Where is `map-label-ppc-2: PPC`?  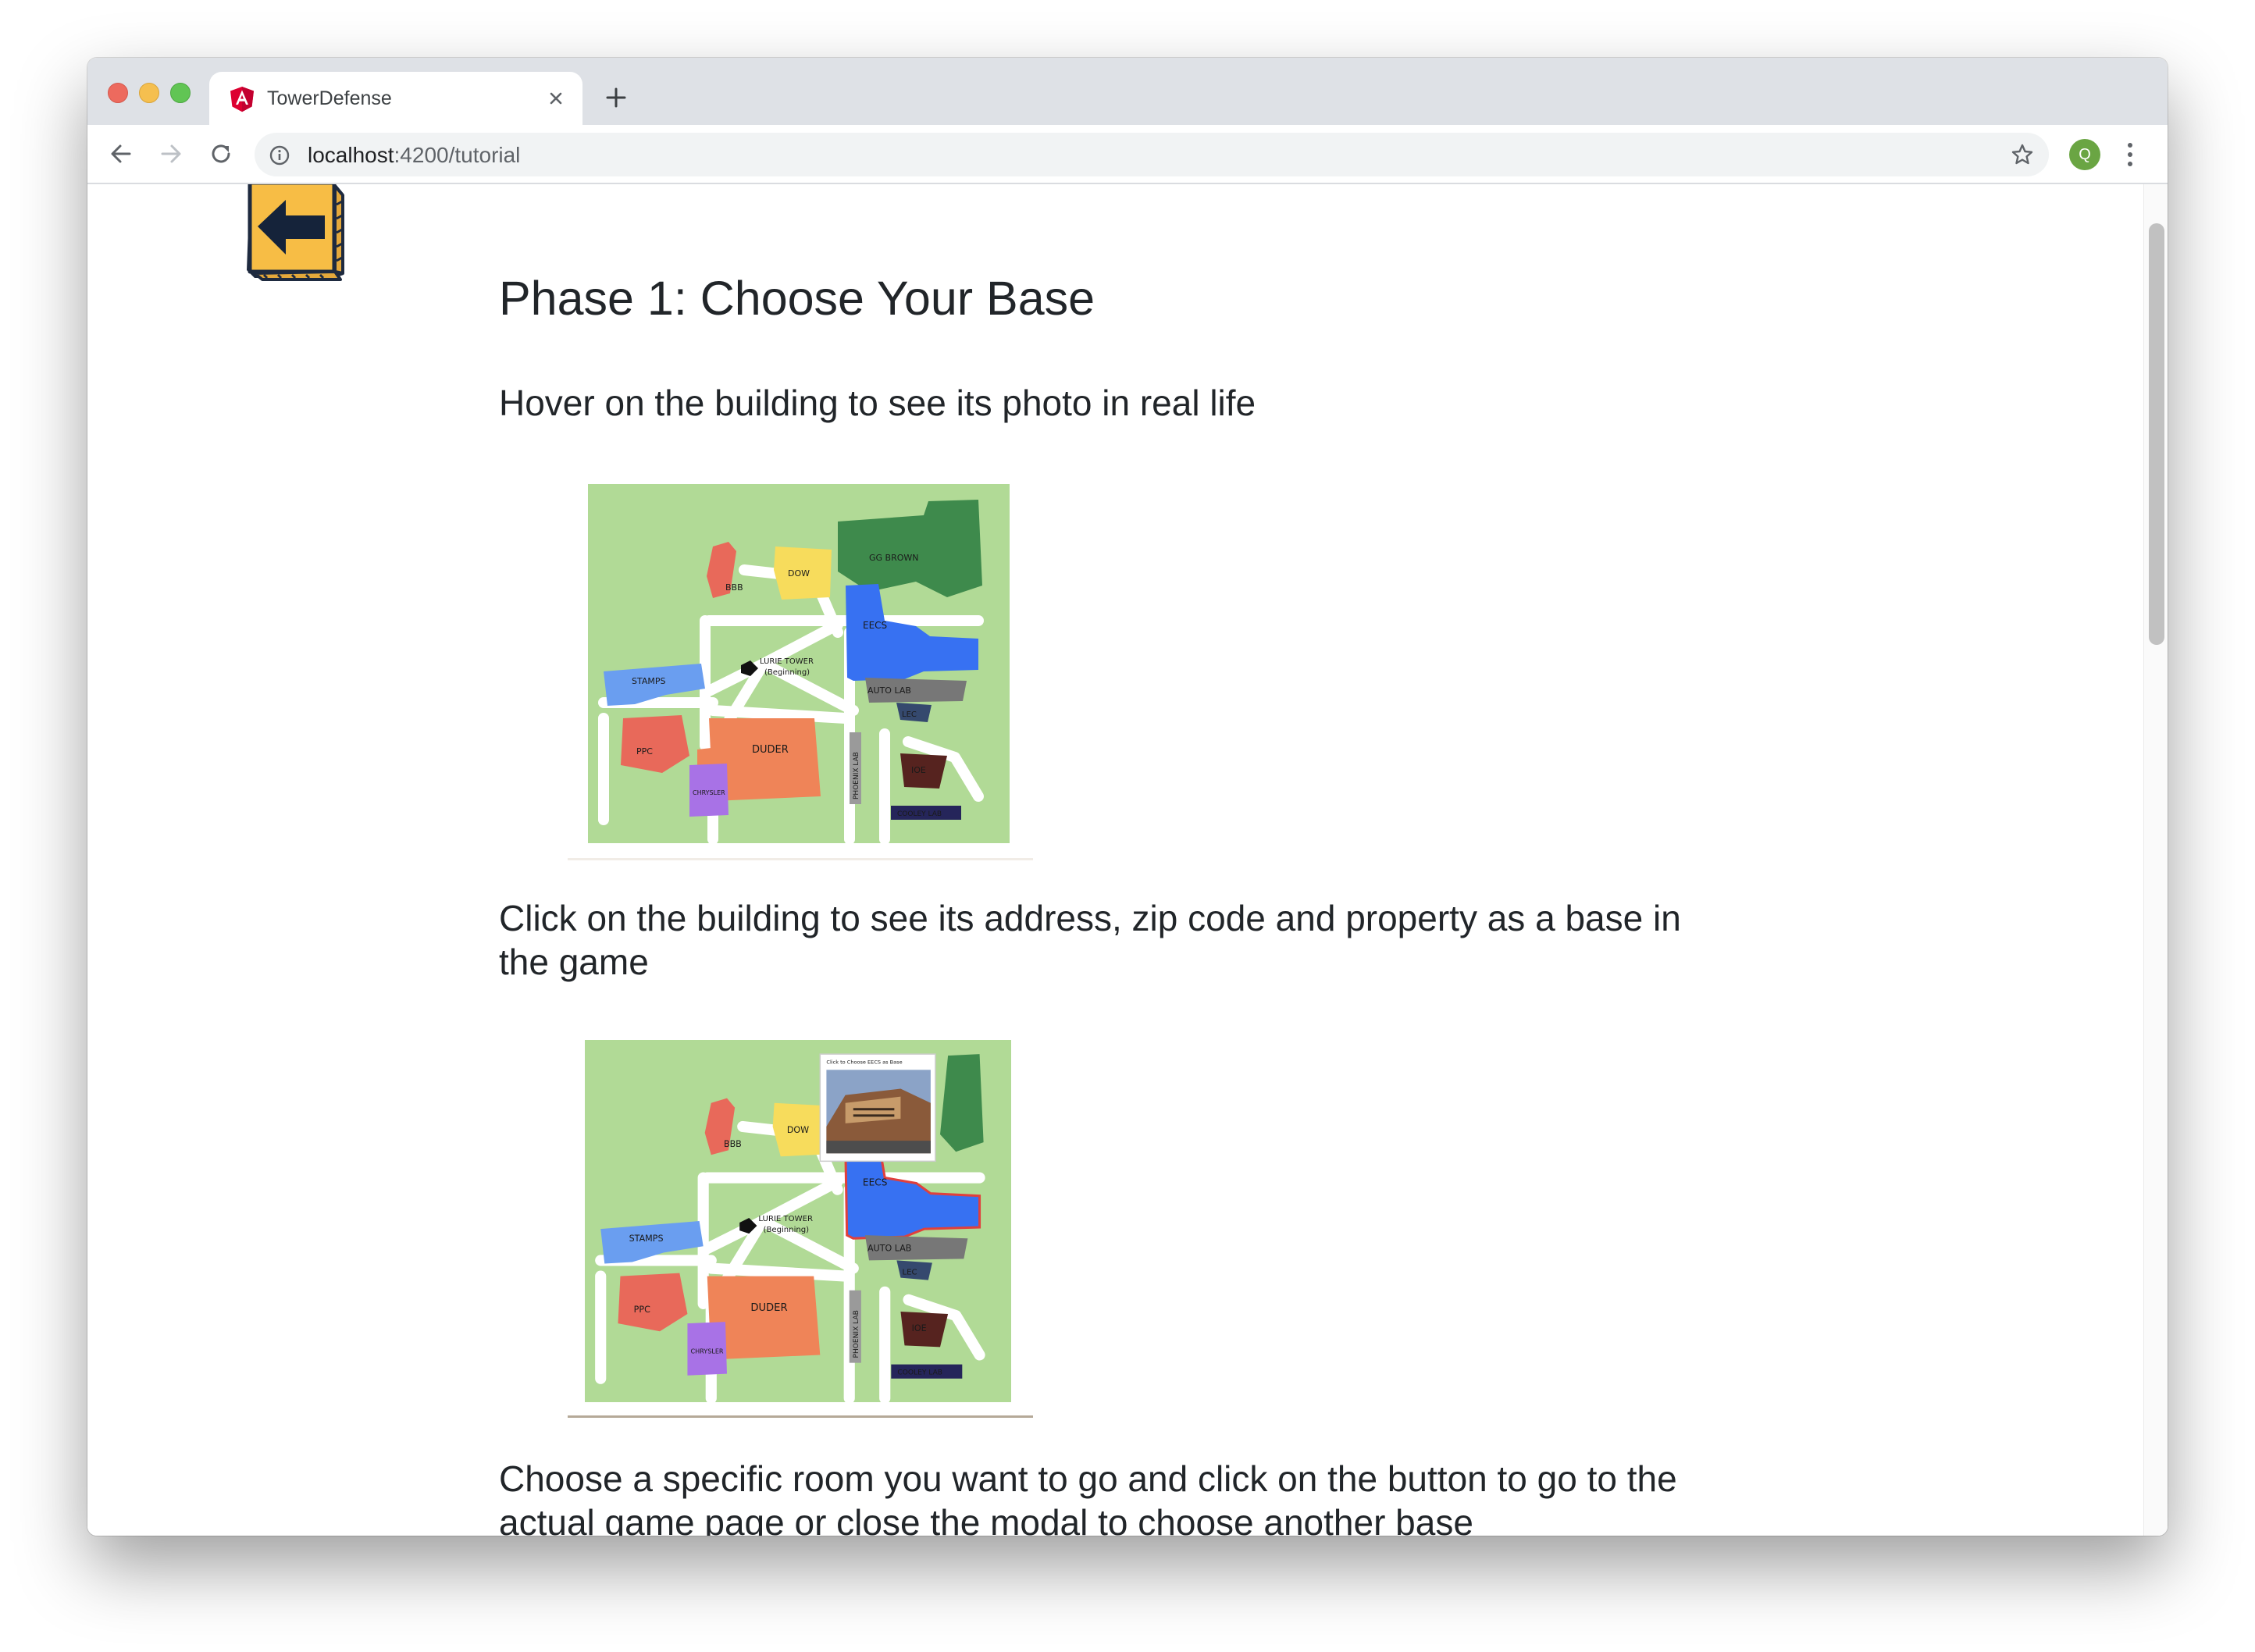 map-label-ppc-2: PPC is located at coordinates (642, 1310).